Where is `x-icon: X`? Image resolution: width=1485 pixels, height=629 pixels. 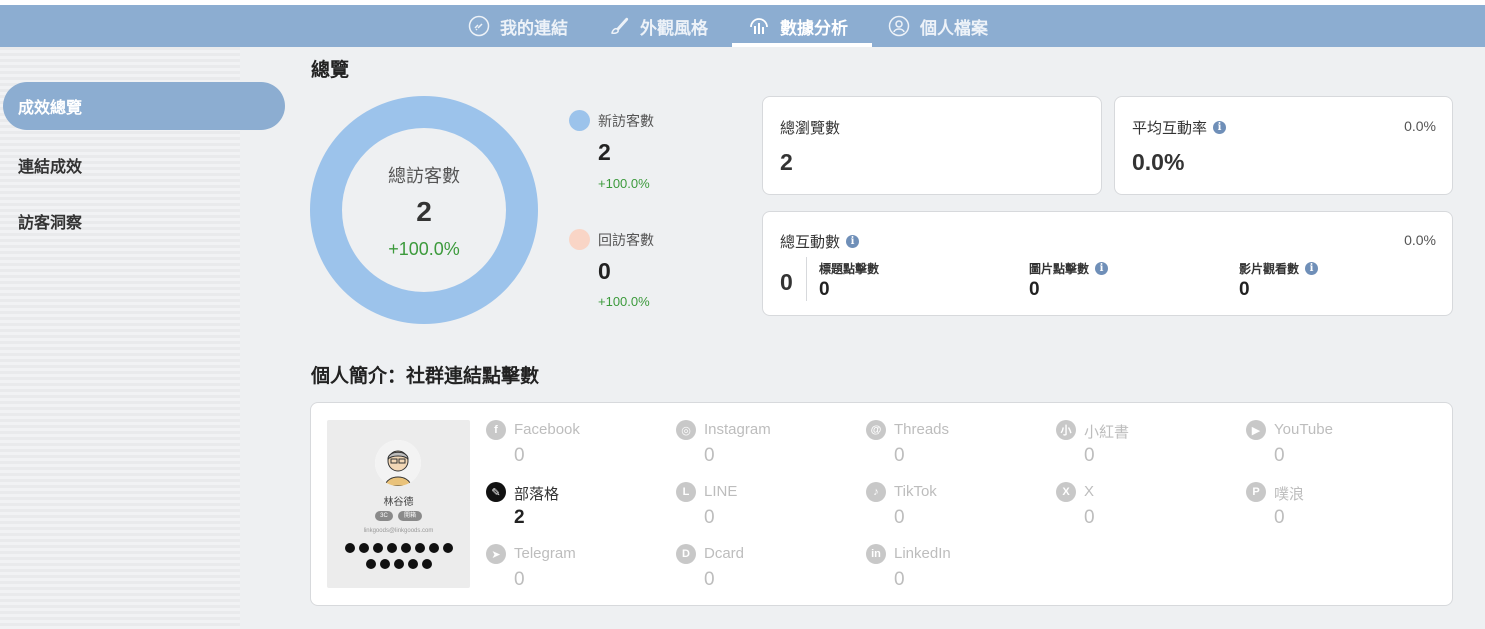 x-icon: X is located at coordinates (1066, 492).